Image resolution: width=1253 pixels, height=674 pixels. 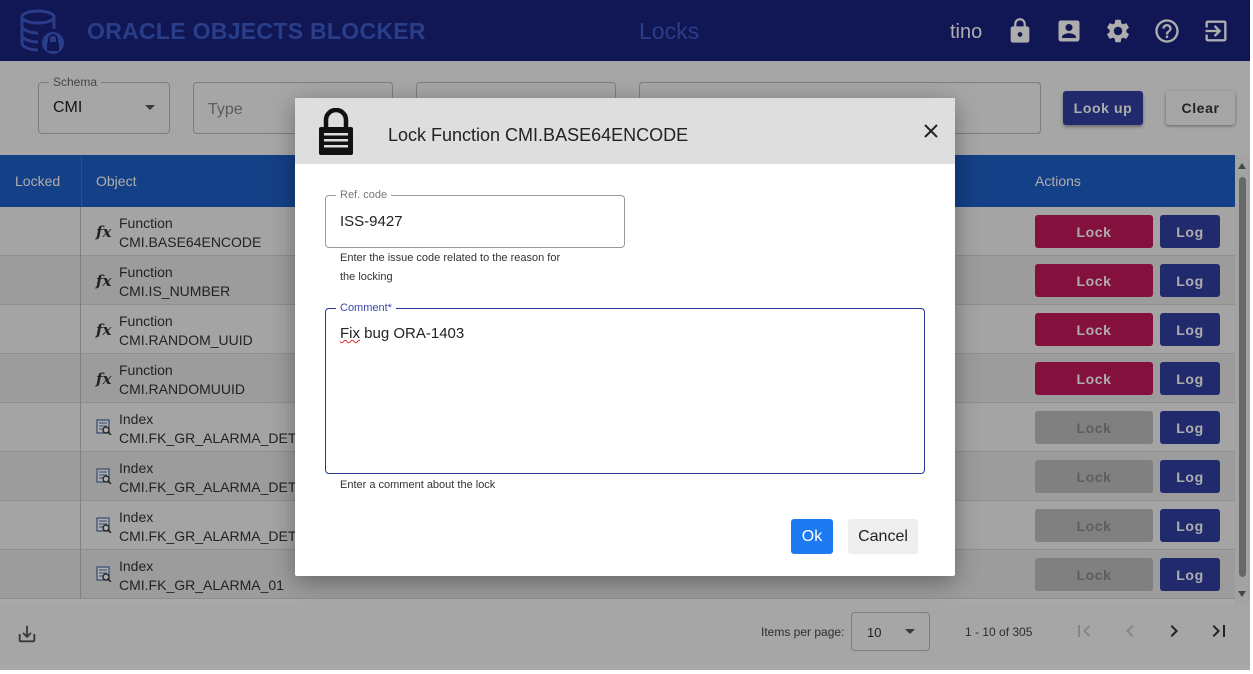 What do you see at coordinates (883, 536) in the screenshot?
I see `cancel-button: Cancel` at bounding box center [883, 536].